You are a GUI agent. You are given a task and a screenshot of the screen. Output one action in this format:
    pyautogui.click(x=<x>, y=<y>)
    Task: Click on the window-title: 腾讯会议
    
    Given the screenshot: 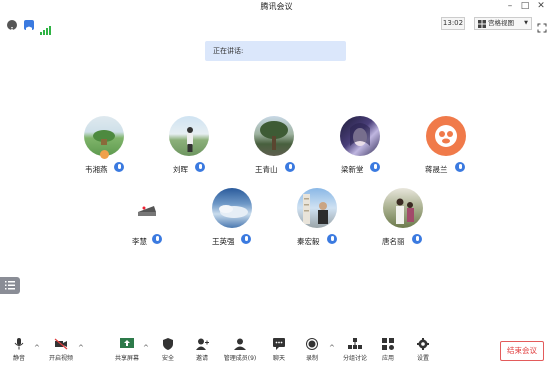 What is the action you would take?
    pyautogui.click(x=276, y=6)
    